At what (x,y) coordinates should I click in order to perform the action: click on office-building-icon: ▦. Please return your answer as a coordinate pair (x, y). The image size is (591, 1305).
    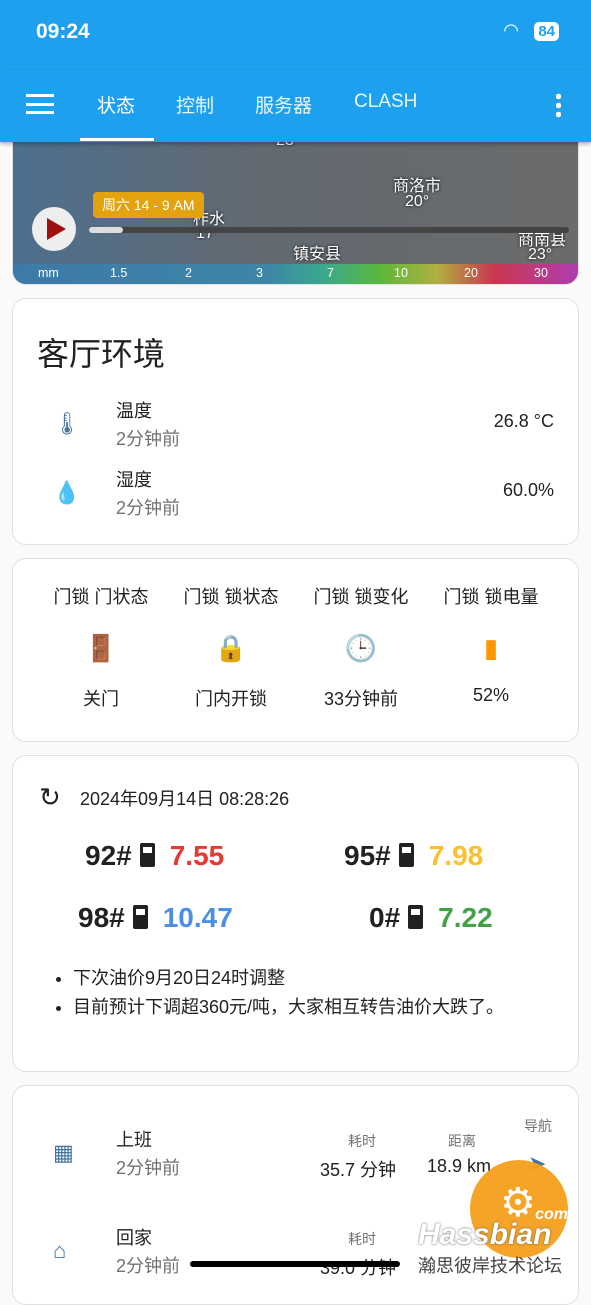
    Looking at the image, I should click on (63, 1152).